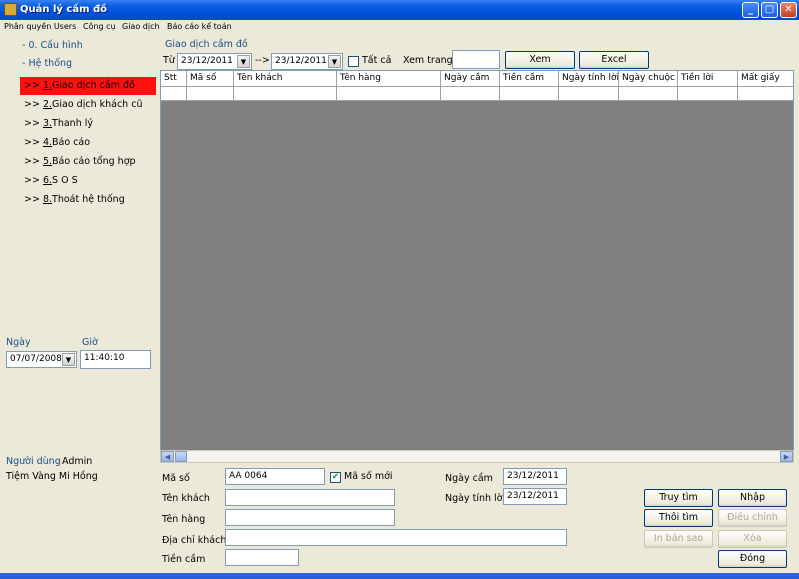 Image resolution: width=799 pixels, height=579 pixels. What do you see at coordinates (199, 26) in the screenshot?
I see `menu-accounting-reports: Báo cáo kế toán` at bounding box center [199, 26].